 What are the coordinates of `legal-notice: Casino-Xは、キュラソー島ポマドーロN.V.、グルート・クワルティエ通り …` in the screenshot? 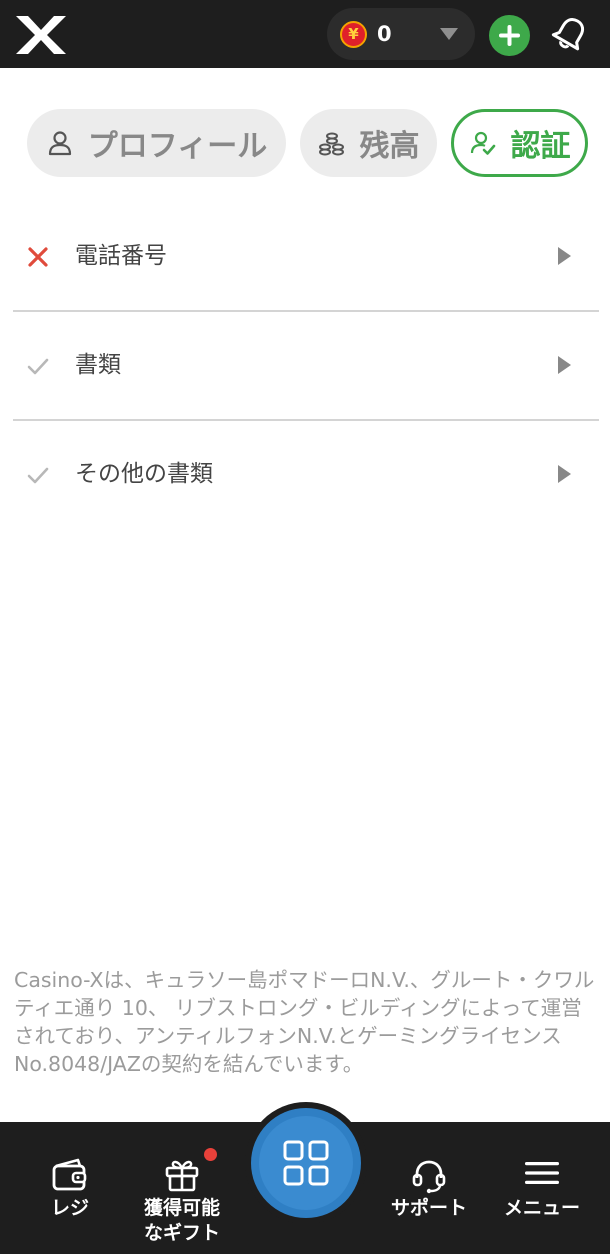 It's located at (304, 1022).